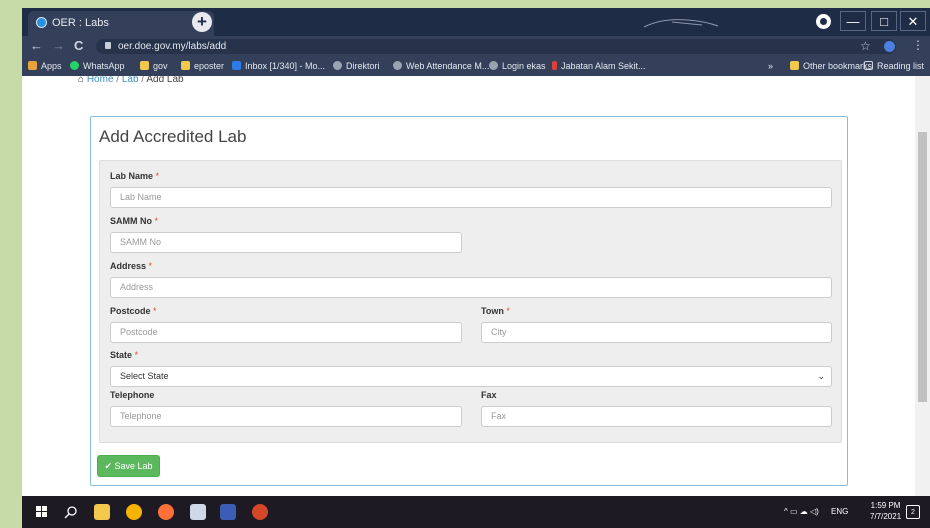 The width and height of the screenshot is (930, 528). Describe the element at coordinates (884, 21) in the screenshot. I see `maximize-button: □` at that location.